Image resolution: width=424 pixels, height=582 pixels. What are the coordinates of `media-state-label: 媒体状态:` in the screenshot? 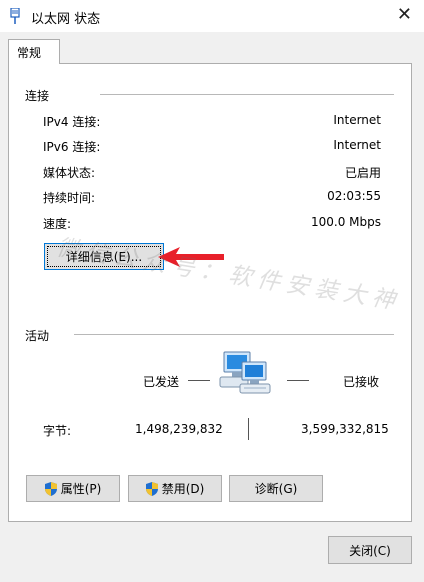 It's located at (69, 173).